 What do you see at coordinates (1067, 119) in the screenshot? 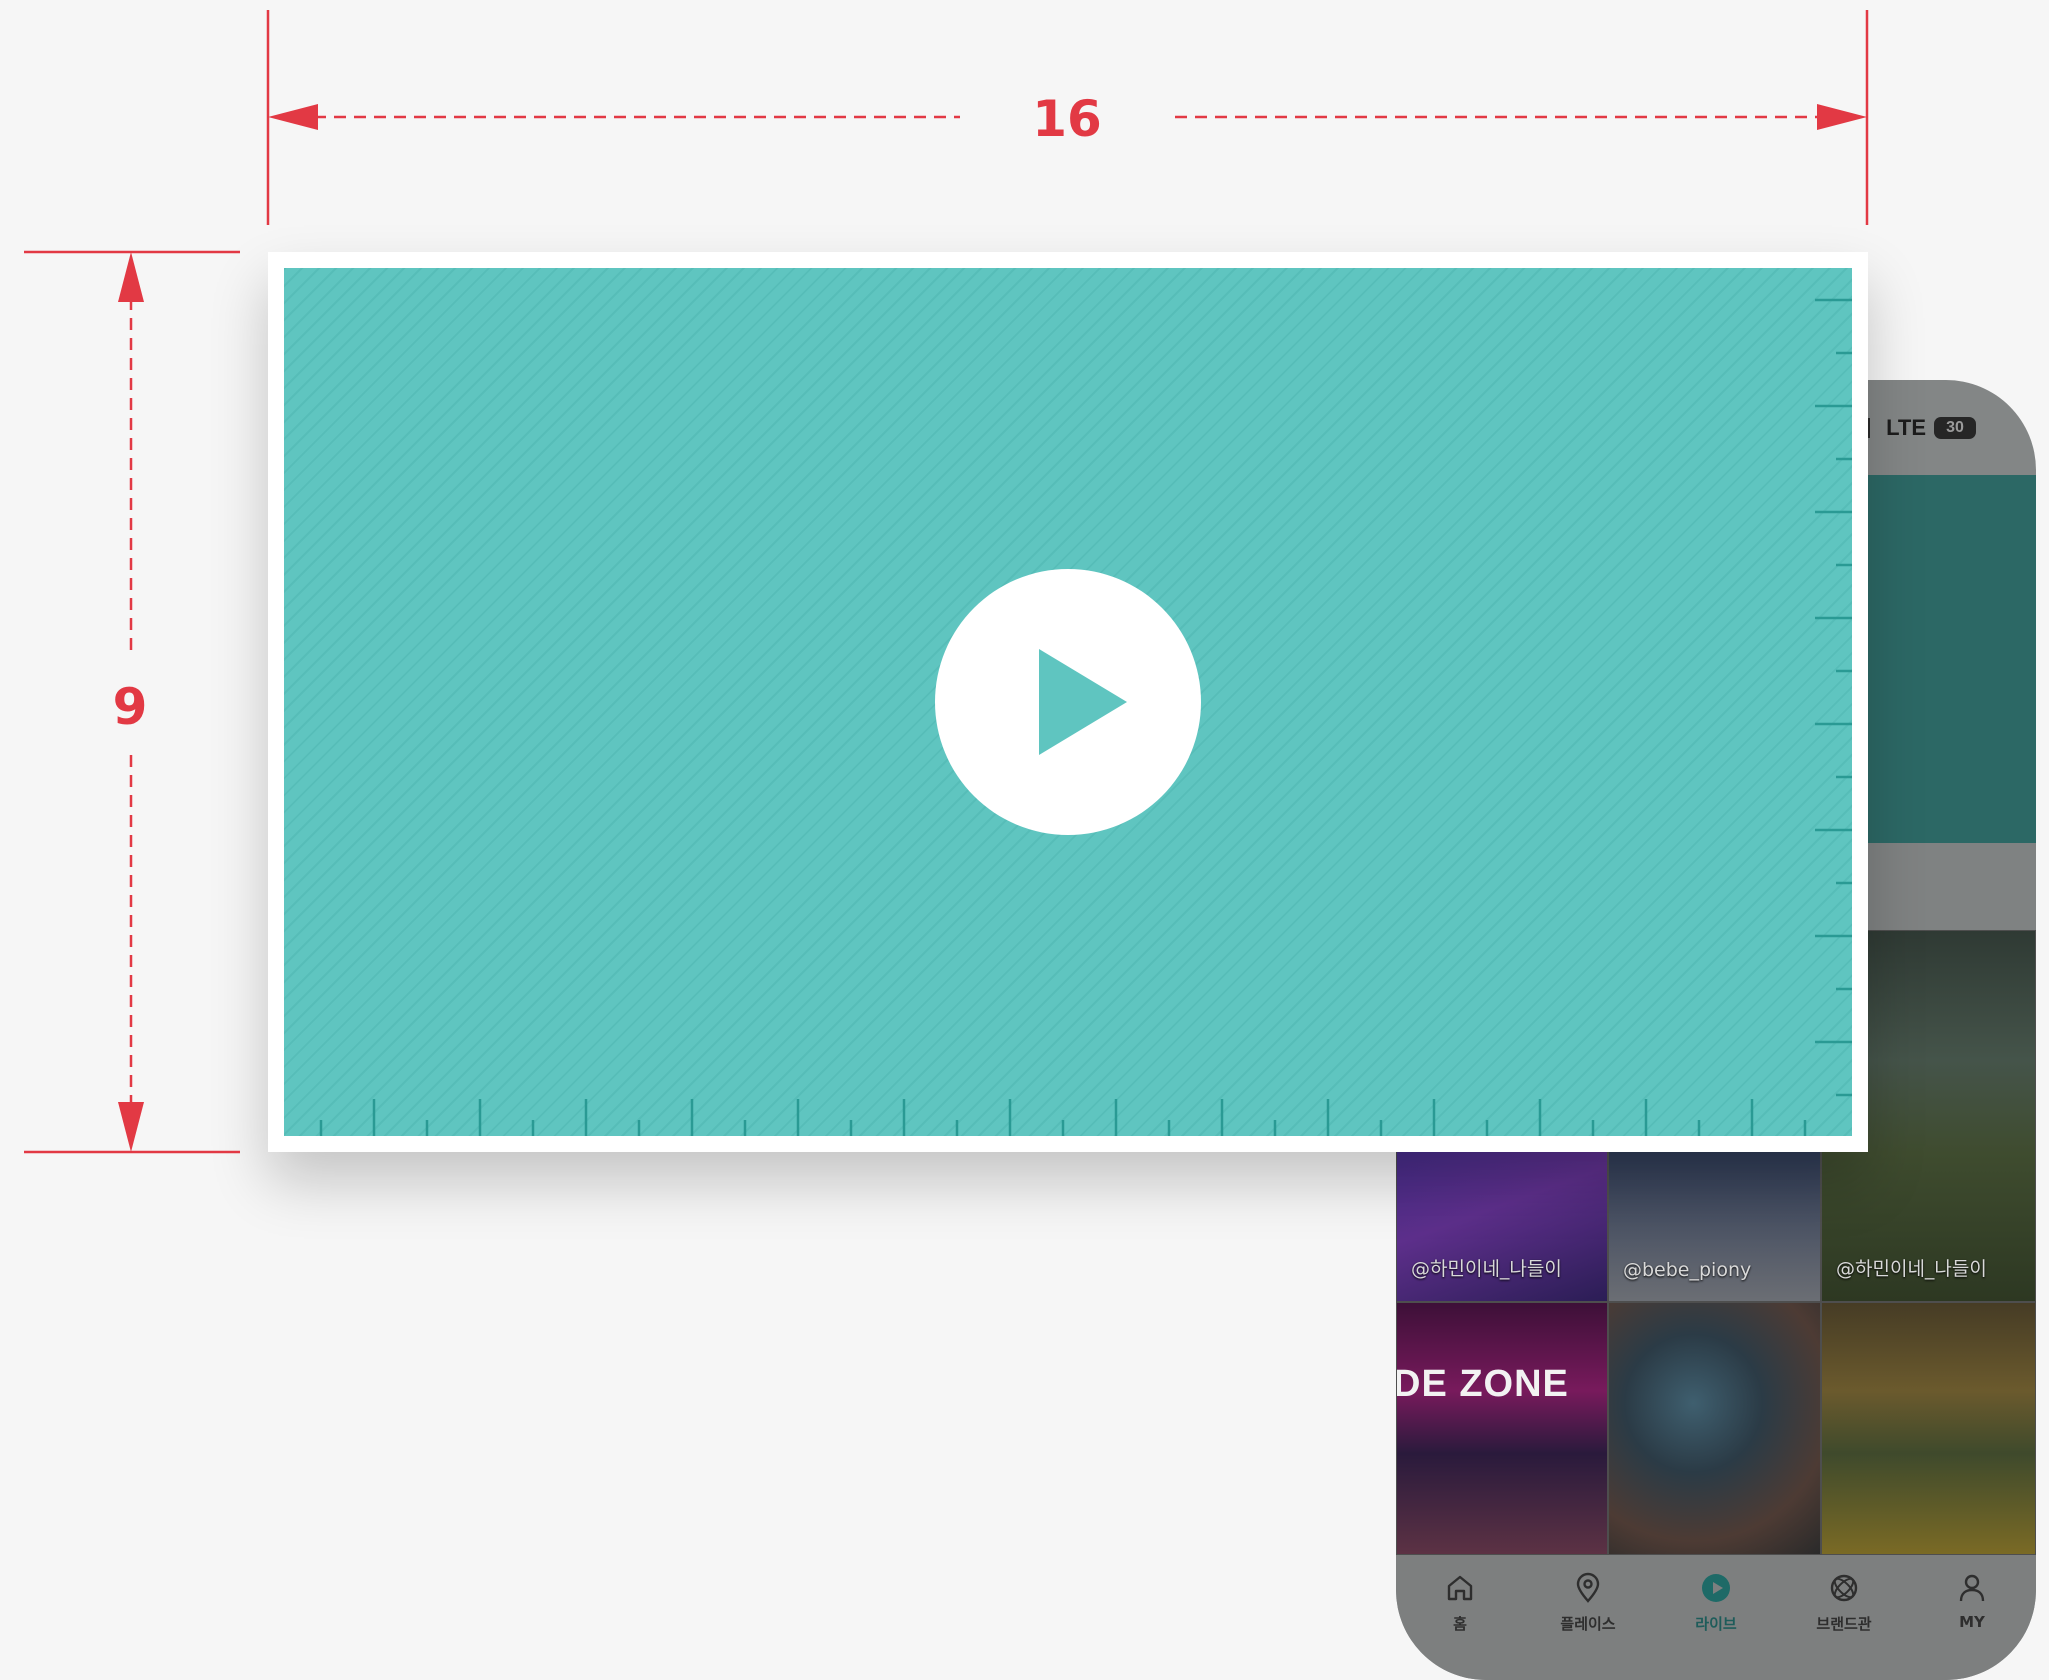
I see `width-ratio-label: 16` at bounding box center [1067, 119].